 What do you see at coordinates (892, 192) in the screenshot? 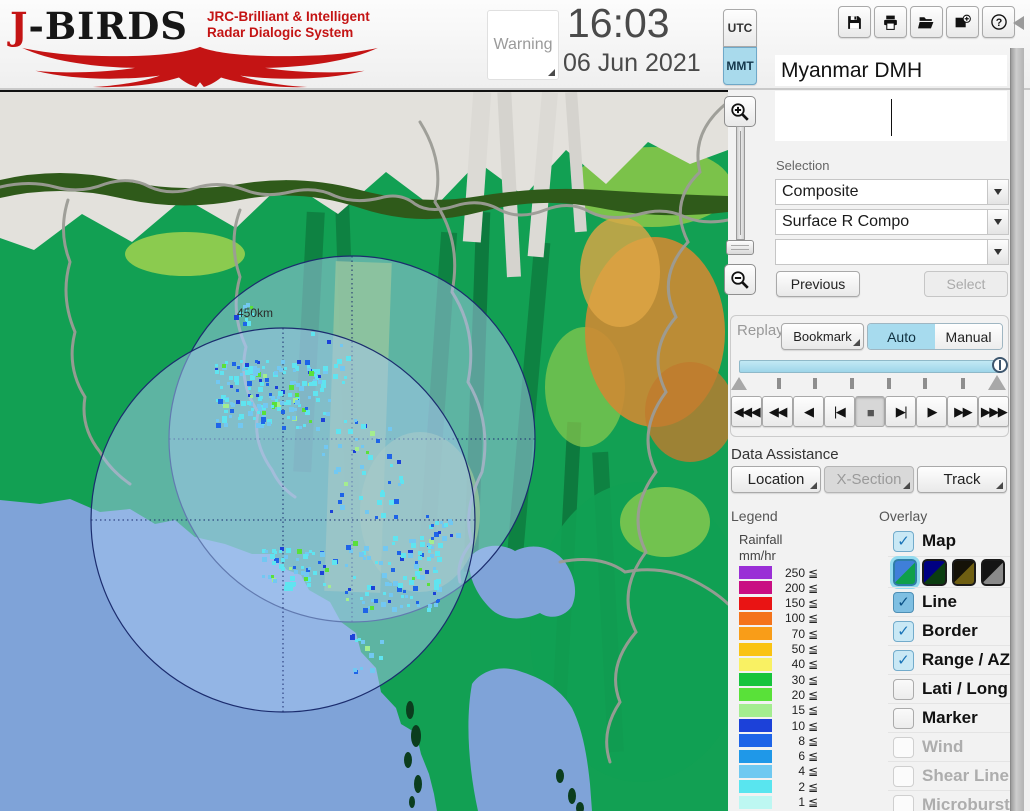
I see `selection-dropdown-category: Composite` at bounding box center [892, 192].